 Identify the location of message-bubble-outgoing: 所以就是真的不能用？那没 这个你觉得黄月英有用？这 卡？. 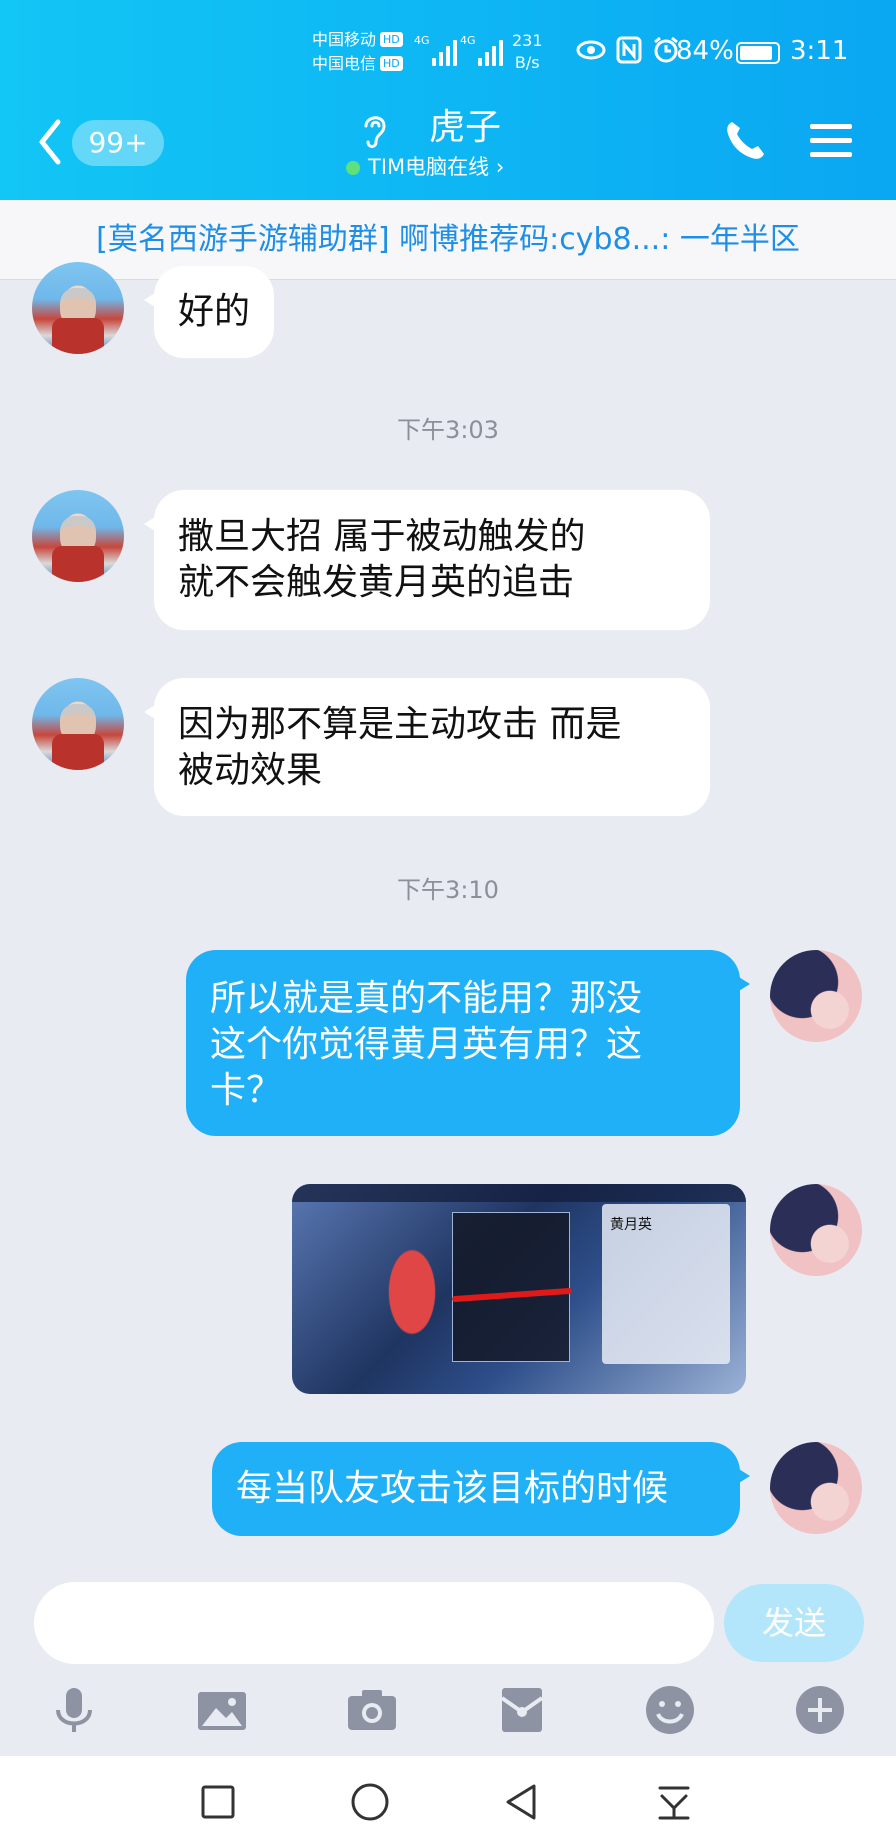
(468, 1043).